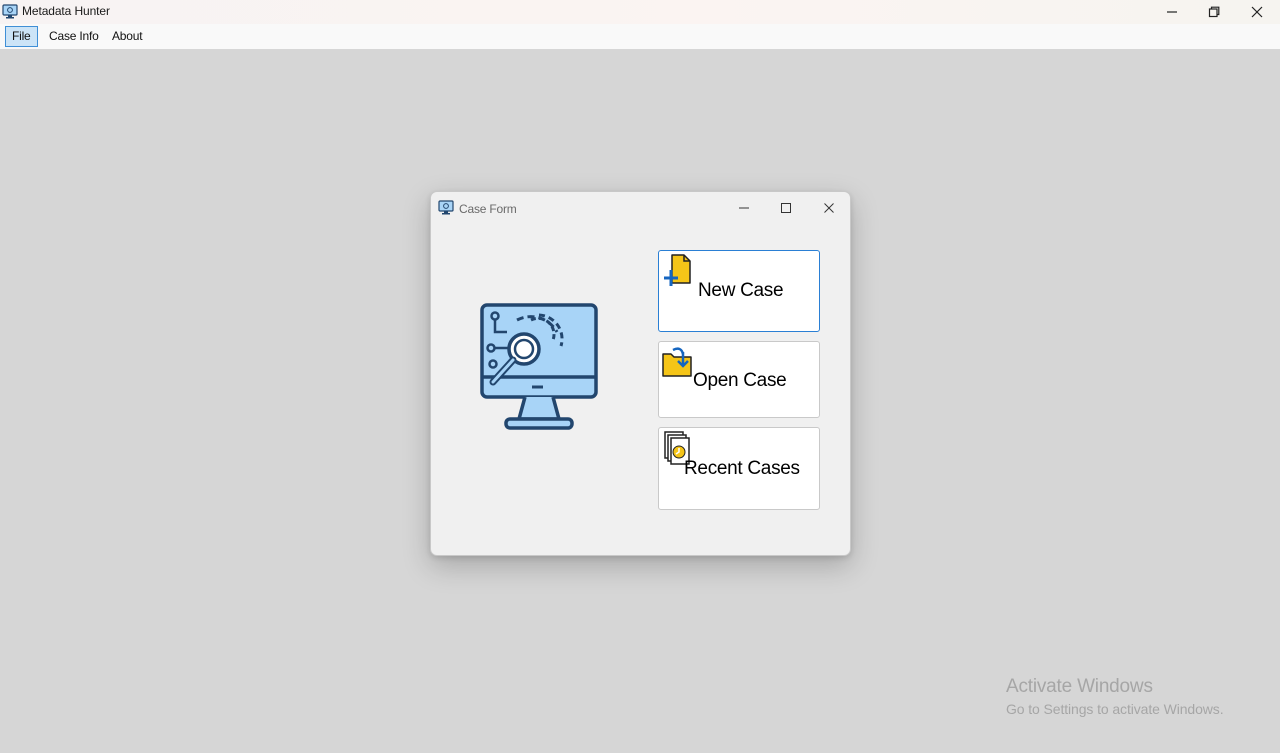 The width and height of the screenshot is (1280, 753). What do you see at coordinates (446, 207) in the screenshot?
I see `dialog-app-icon` at bounding box center [446, 207].